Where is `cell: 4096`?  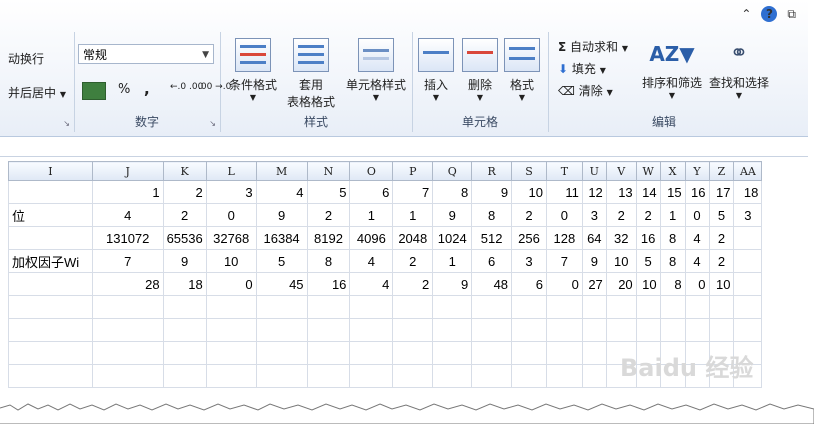
cell: 4096 is located at coordinates (371, 238).